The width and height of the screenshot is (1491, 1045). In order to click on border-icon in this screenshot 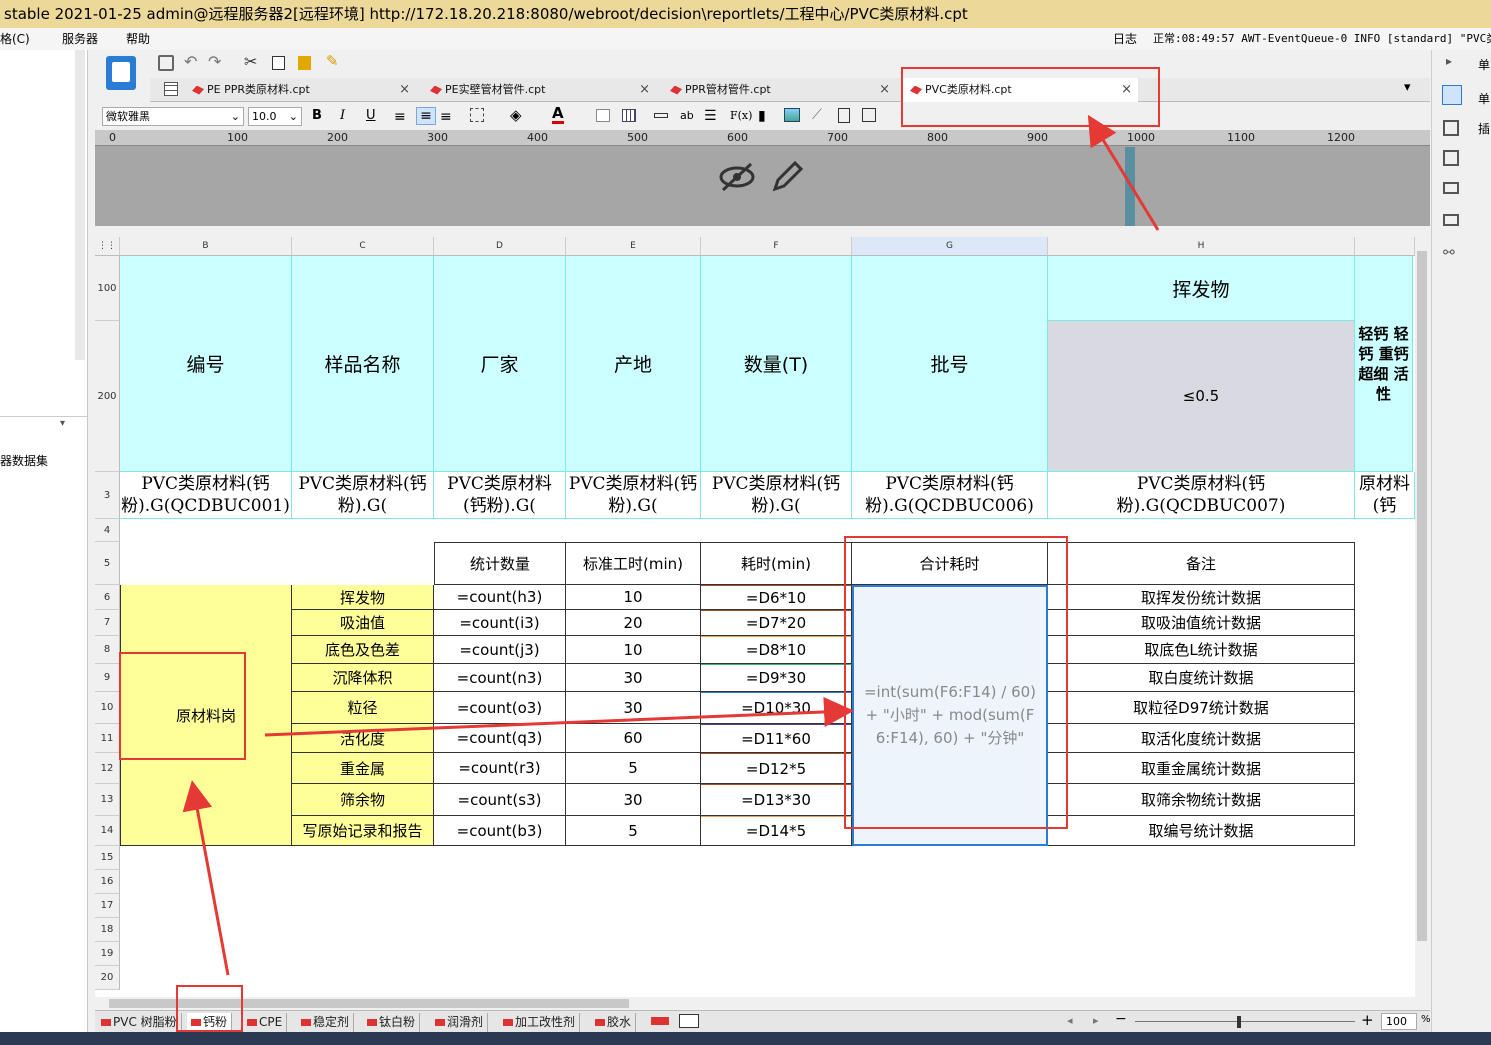, I will do `click(477, 115)`.